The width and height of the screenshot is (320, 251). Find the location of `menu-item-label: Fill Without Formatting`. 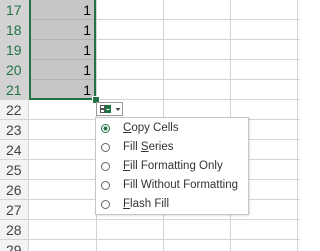

menu-item-label: Fill Without Formatting is located at coordinates (181, 185).